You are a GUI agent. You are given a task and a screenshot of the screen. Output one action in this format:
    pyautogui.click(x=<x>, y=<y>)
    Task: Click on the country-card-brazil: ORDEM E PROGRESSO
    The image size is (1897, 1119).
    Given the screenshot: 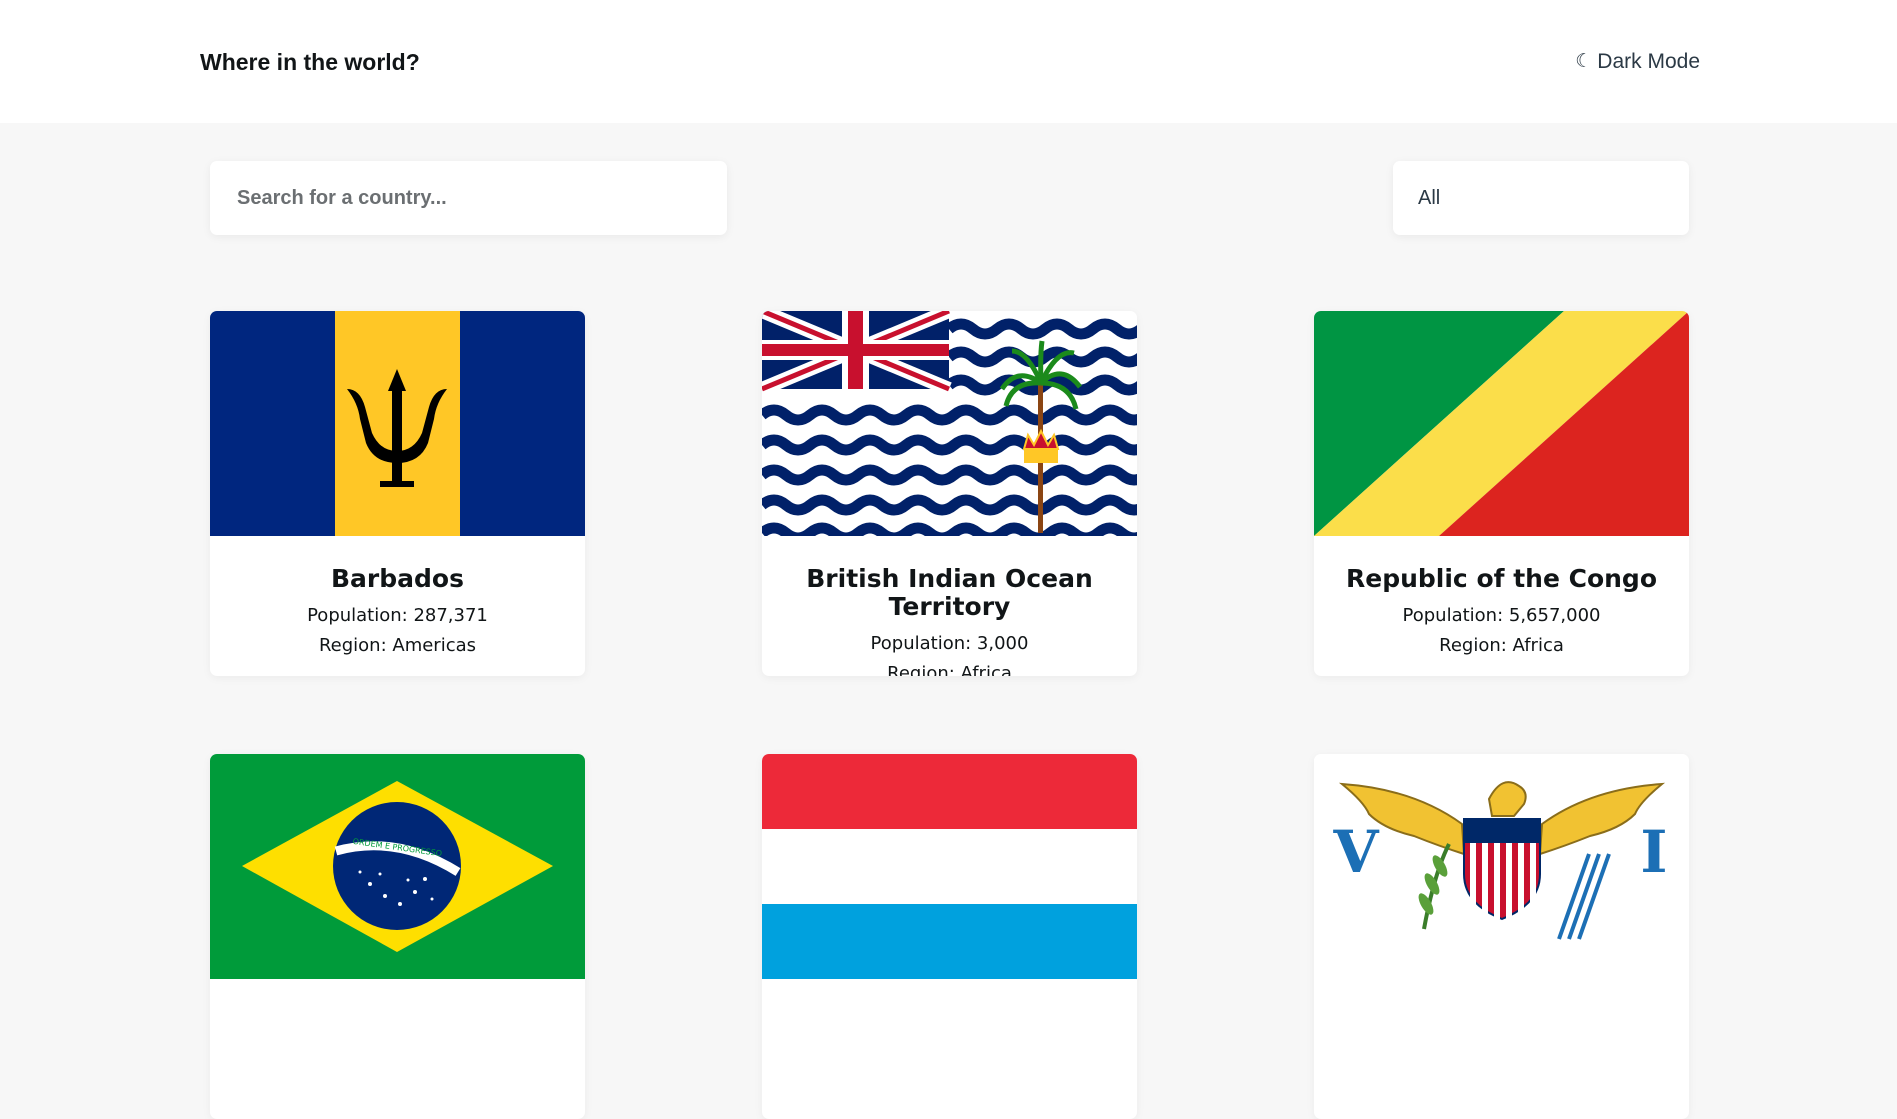 What is the action you would take?
    pyautogui.click(x=397, y=936)
    